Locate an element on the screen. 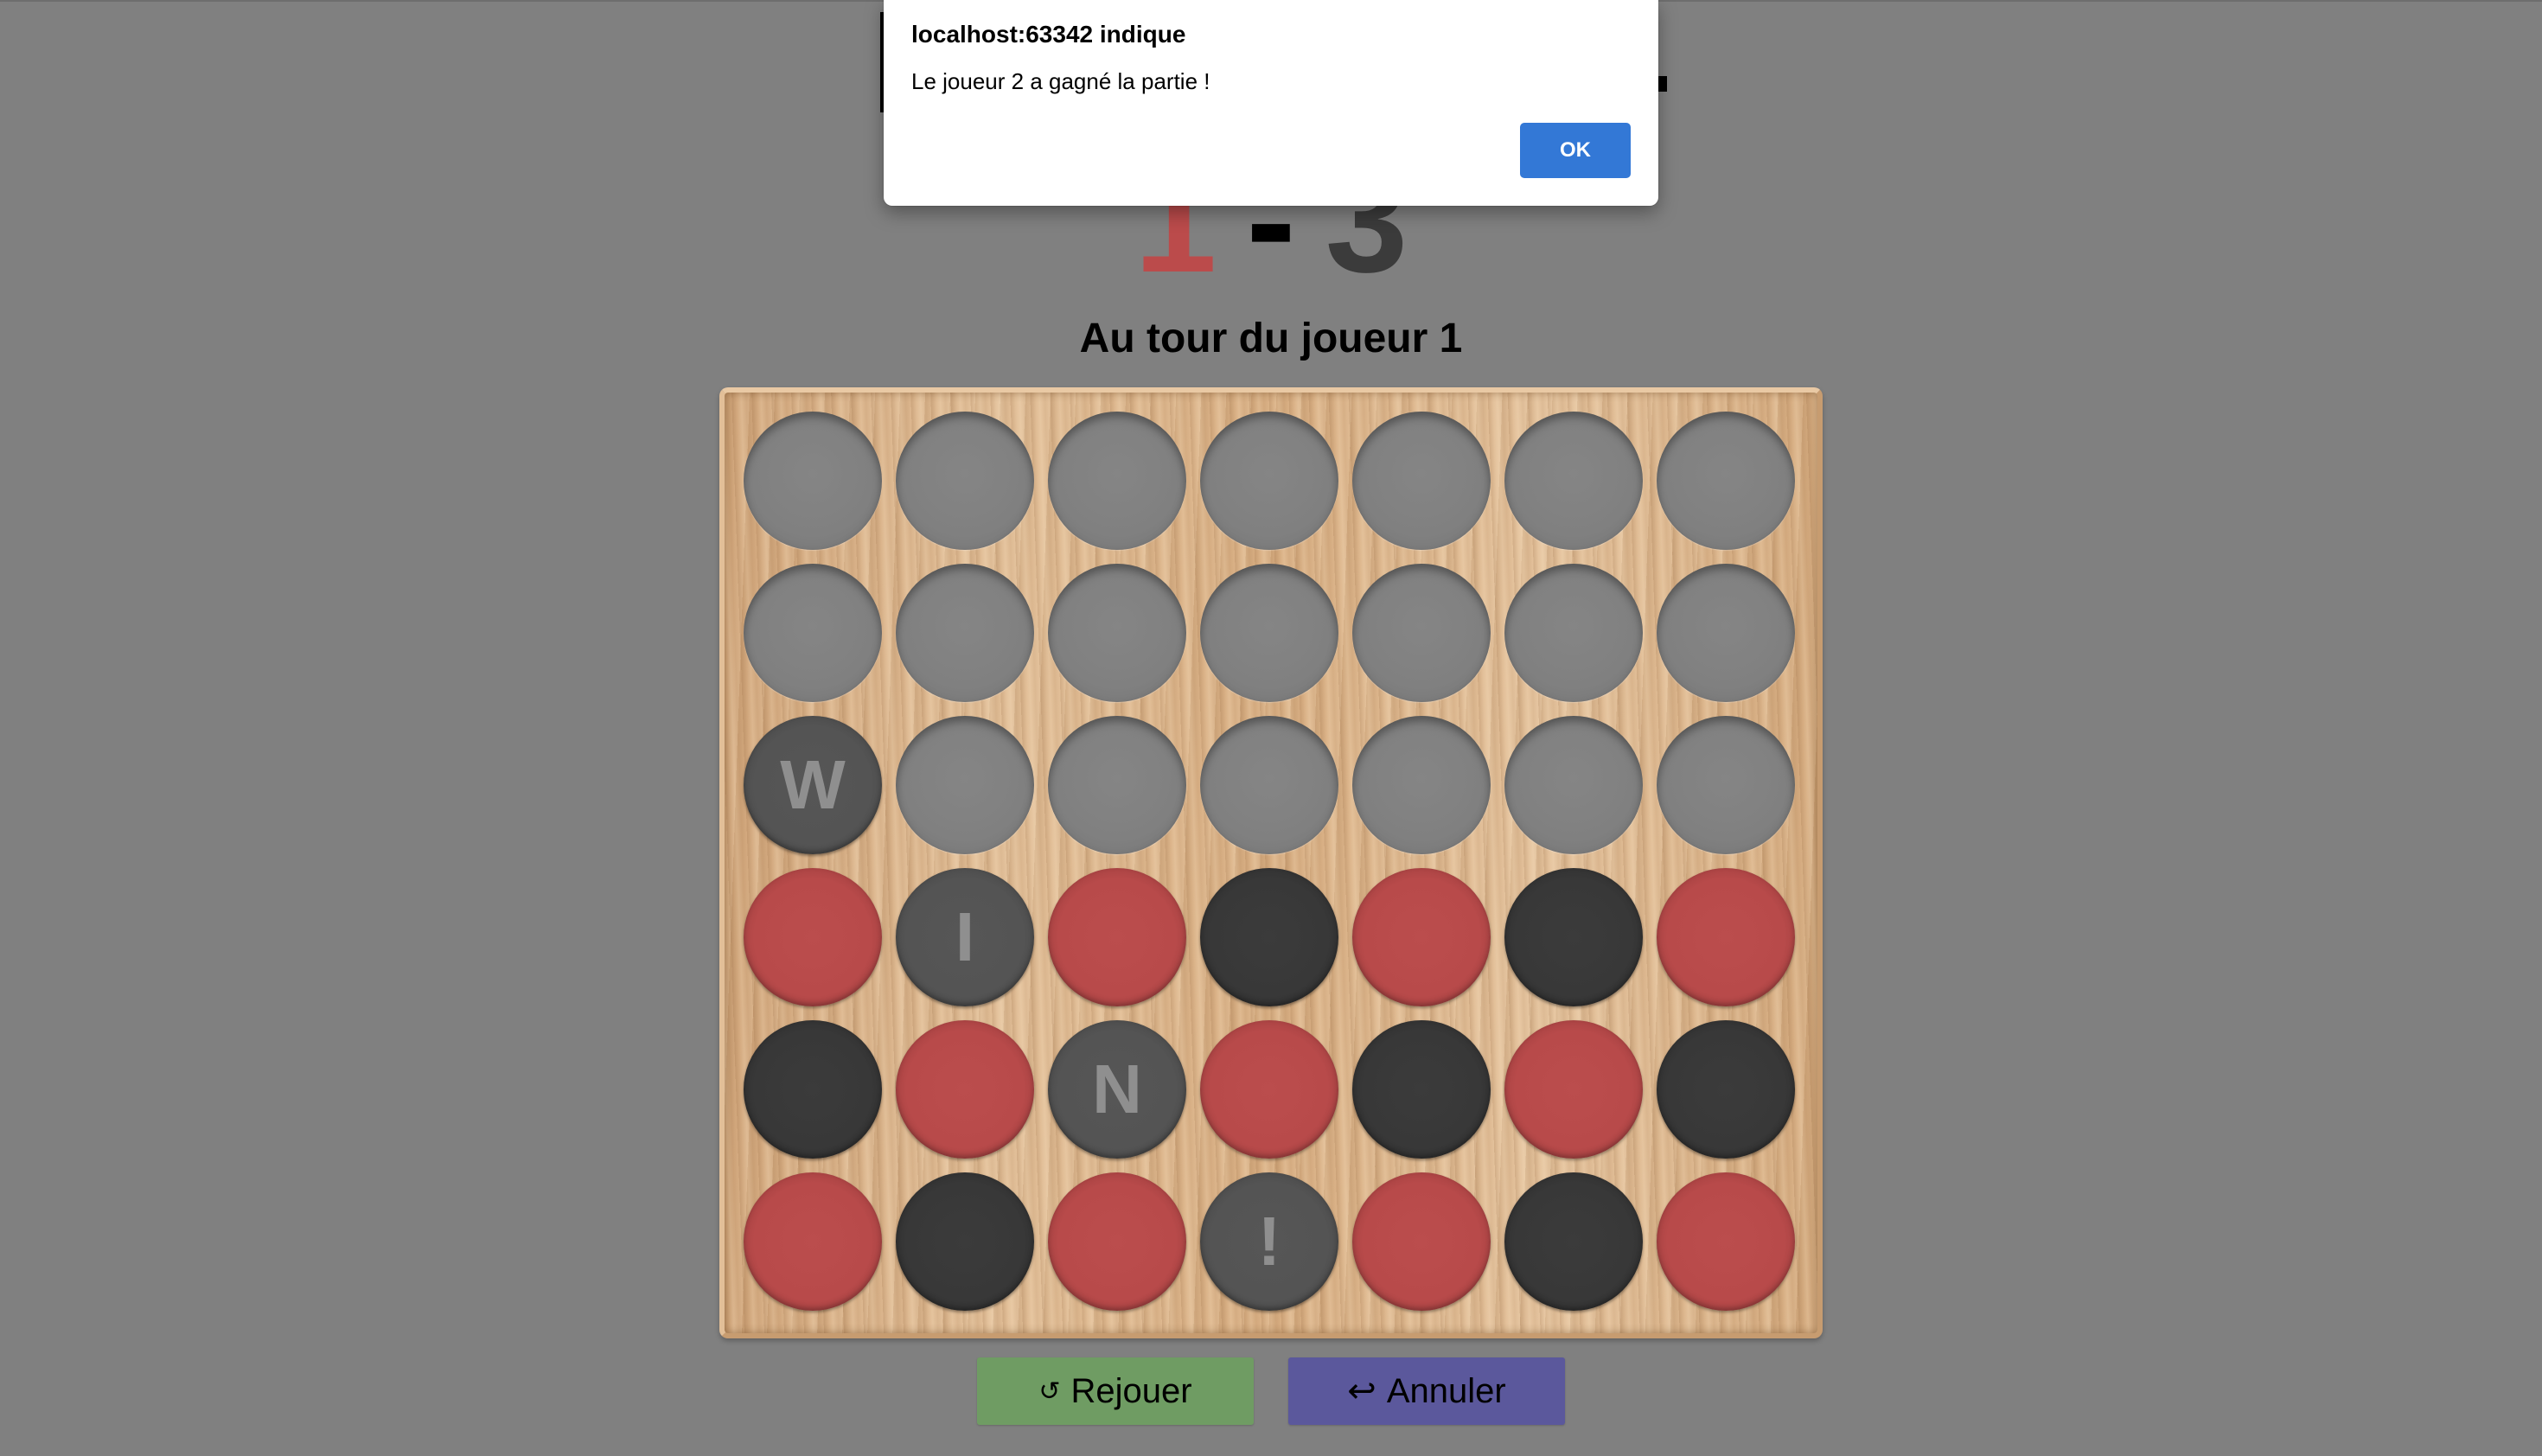  board-cell-r1-c4 is located at coordinates (1269, 481).